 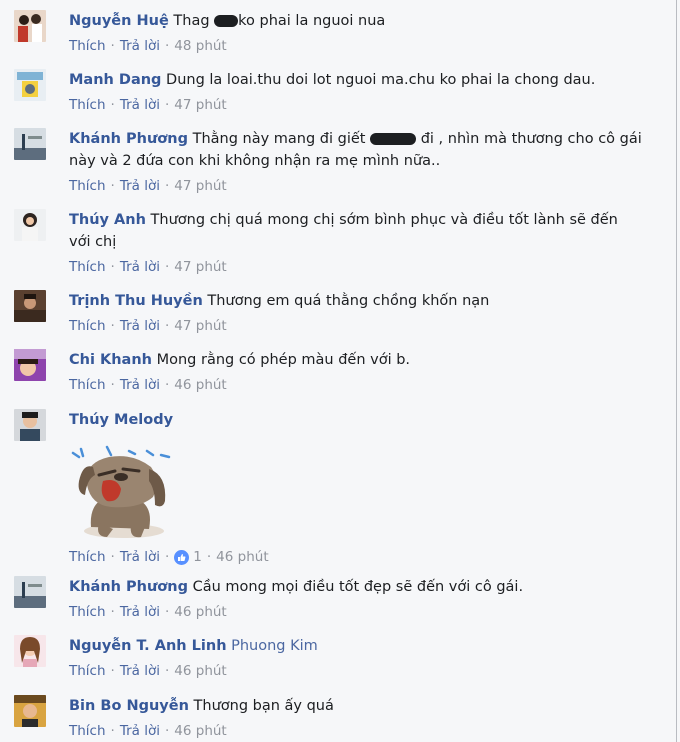 What do you see at coordinates (136, 301) in the screenshot?
I see `commenter-name: Trịnh Thu Huyền` at bounding box center [136, 301].